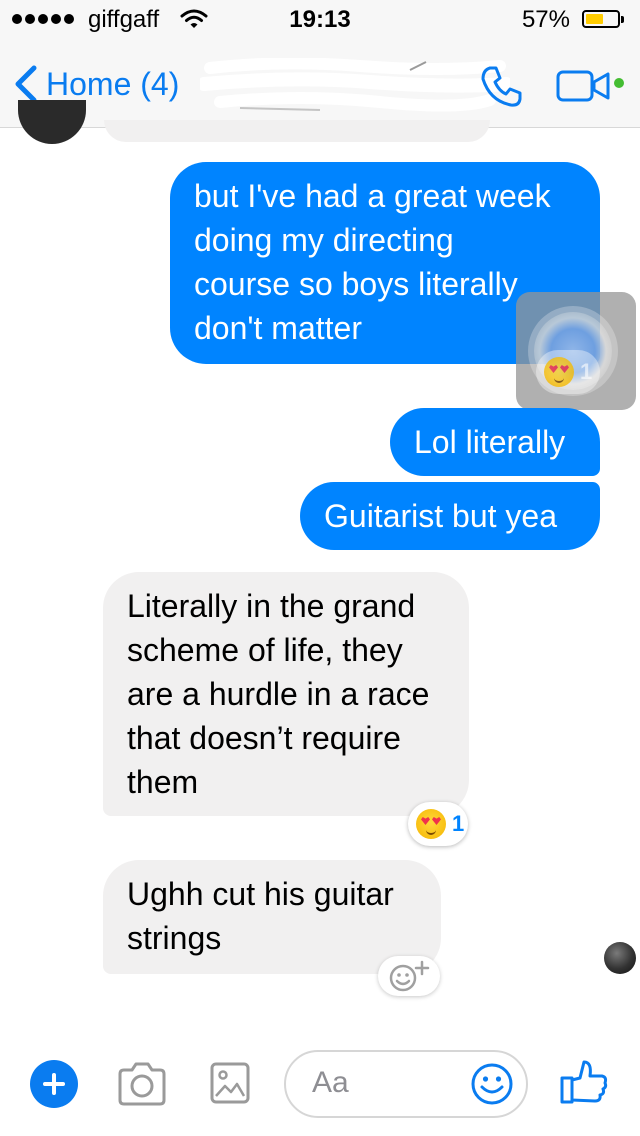 This screenshot has width=640, height=1136. Describe the element at coordinates (265, 650) in the screenshot. I see `message-line: scheme of life, they` at that location.